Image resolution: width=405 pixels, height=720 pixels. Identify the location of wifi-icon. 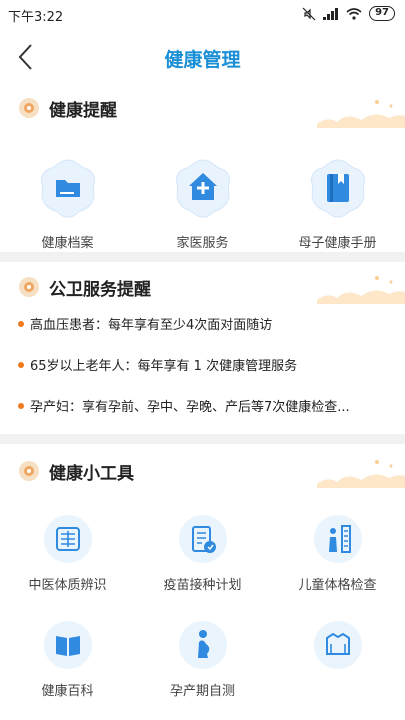
(354, 13).